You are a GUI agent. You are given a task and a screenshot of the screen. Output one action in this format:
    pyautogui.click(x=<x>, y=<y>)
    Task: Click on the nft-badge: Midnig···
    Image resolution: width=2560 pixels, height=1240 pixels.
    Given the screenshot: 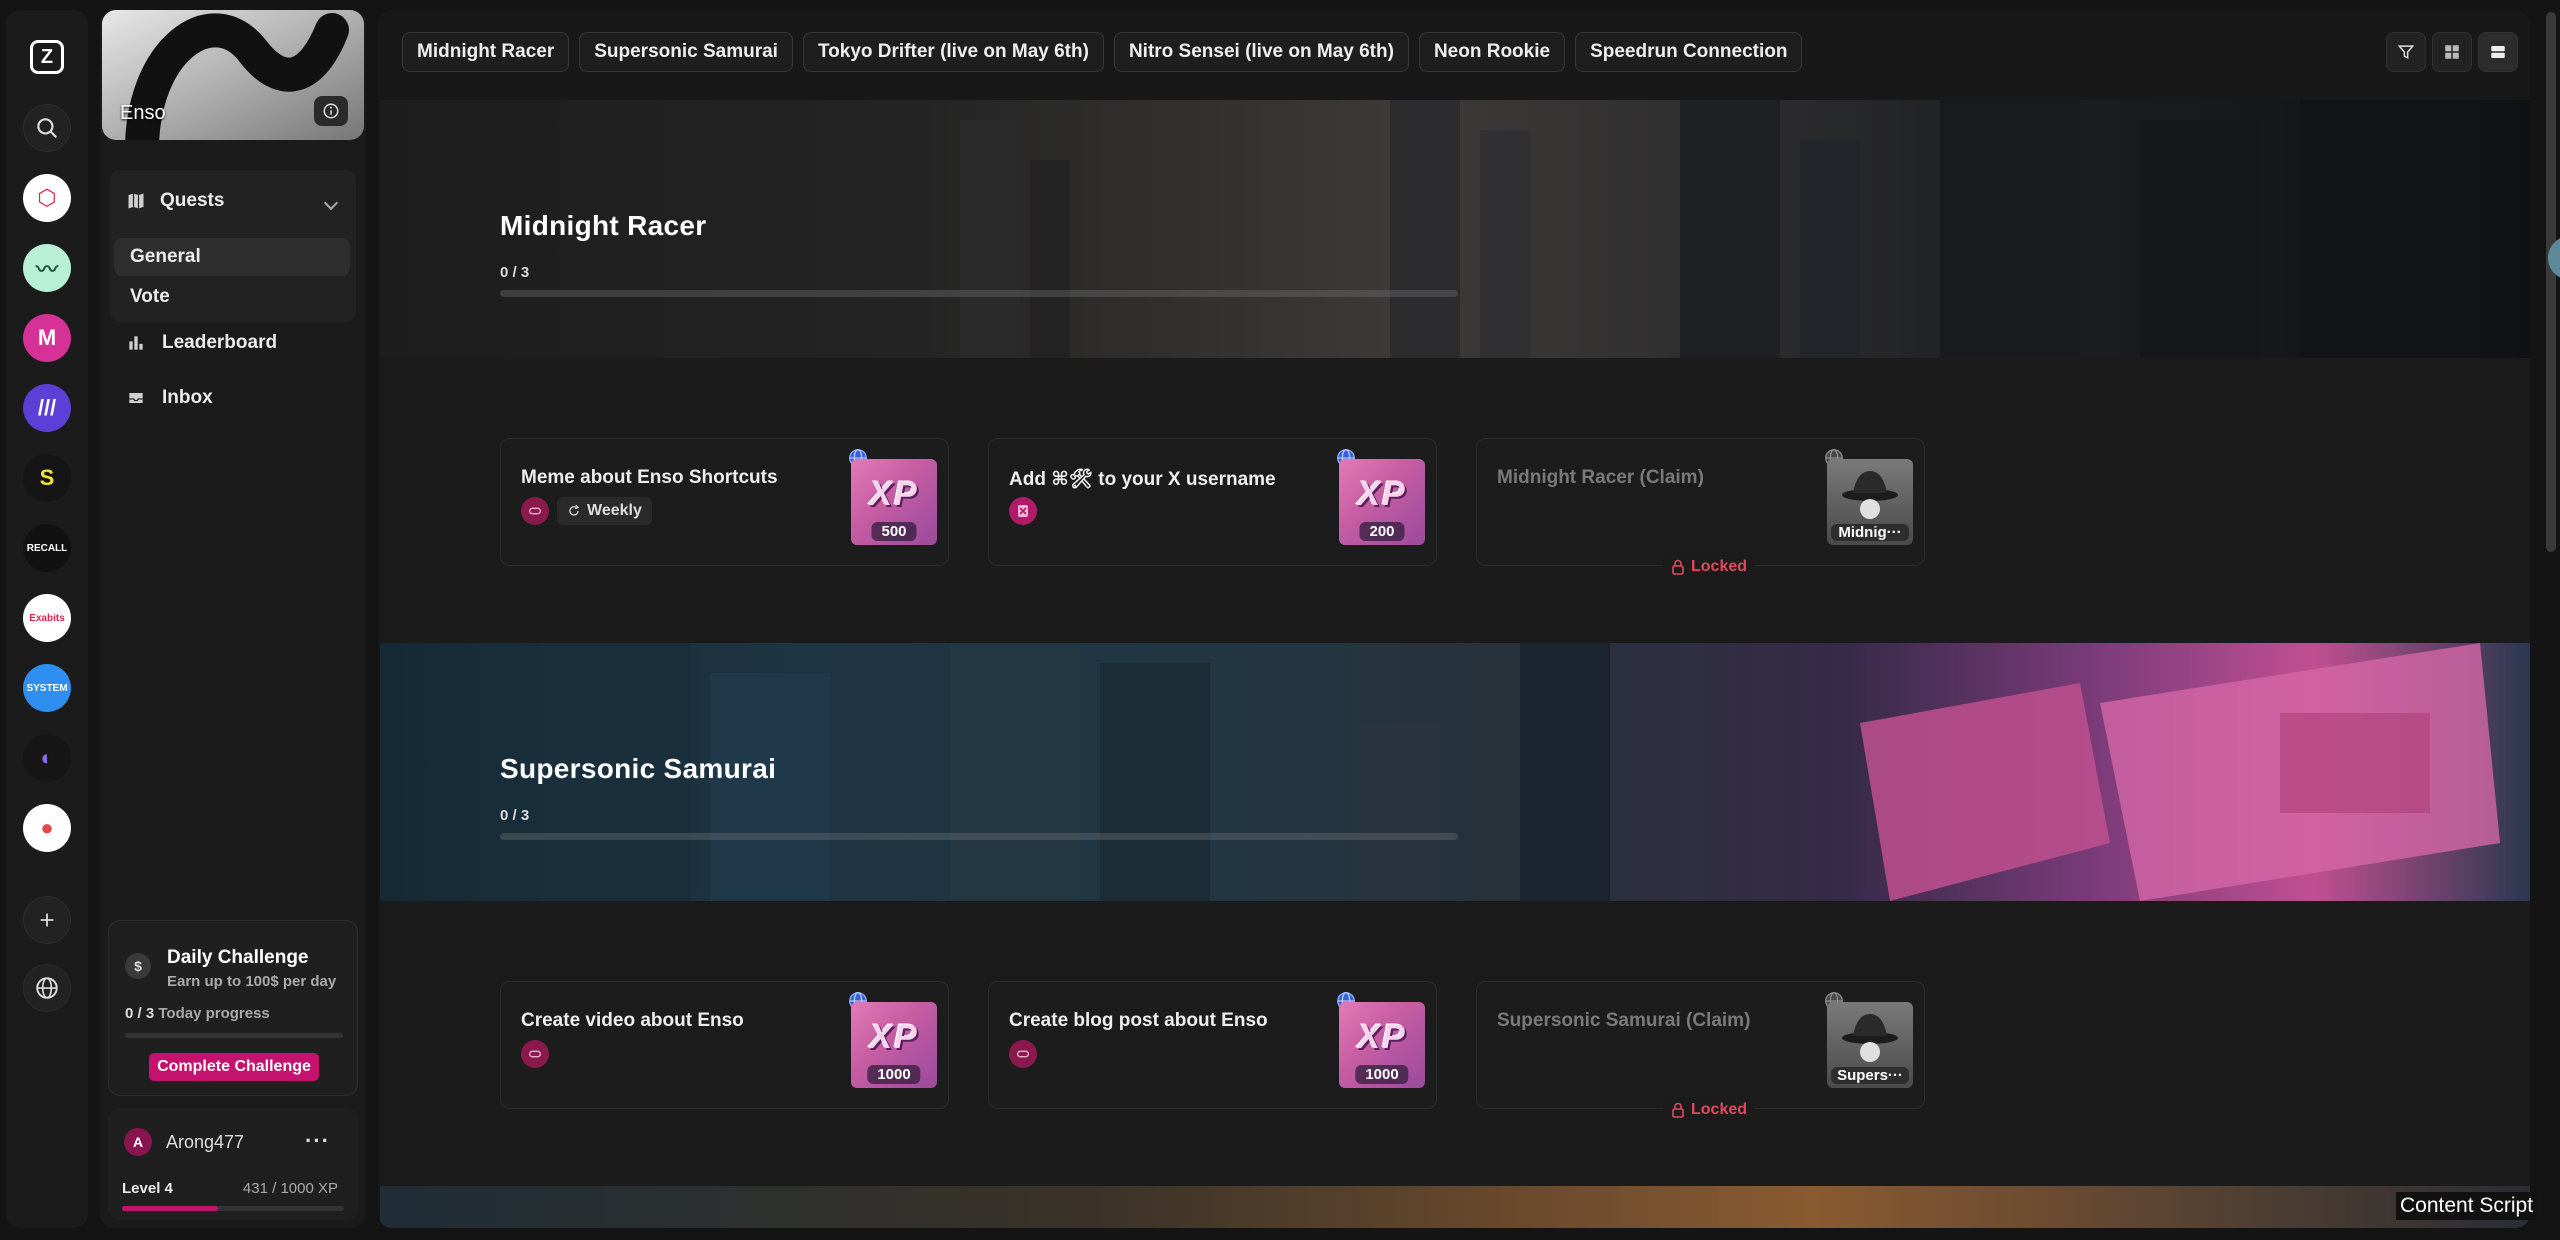 What is the action you would take?
    pyautogui.click(x=1870, y=502)
    